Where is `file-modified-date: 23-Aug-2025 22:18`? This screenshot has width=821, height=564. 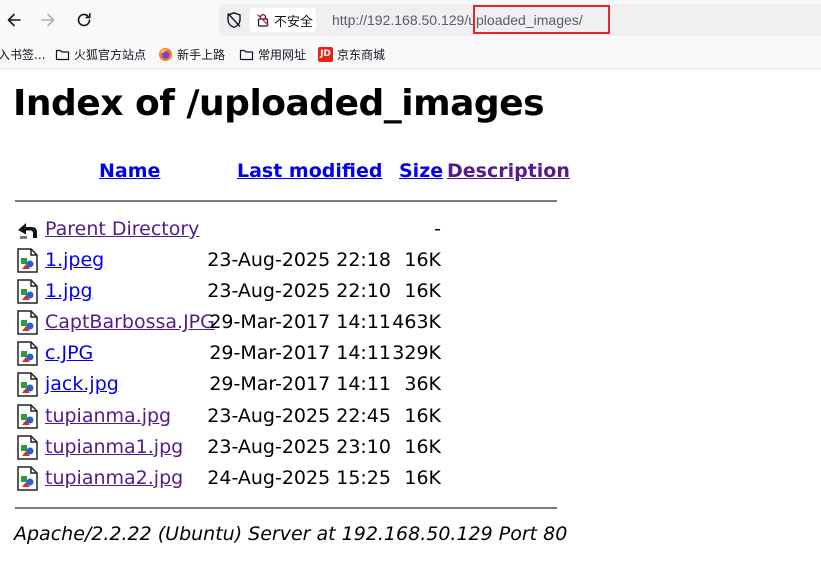 file-modified-date: 23-Aug-2025 22:18 is located at coordinates (299, 260).